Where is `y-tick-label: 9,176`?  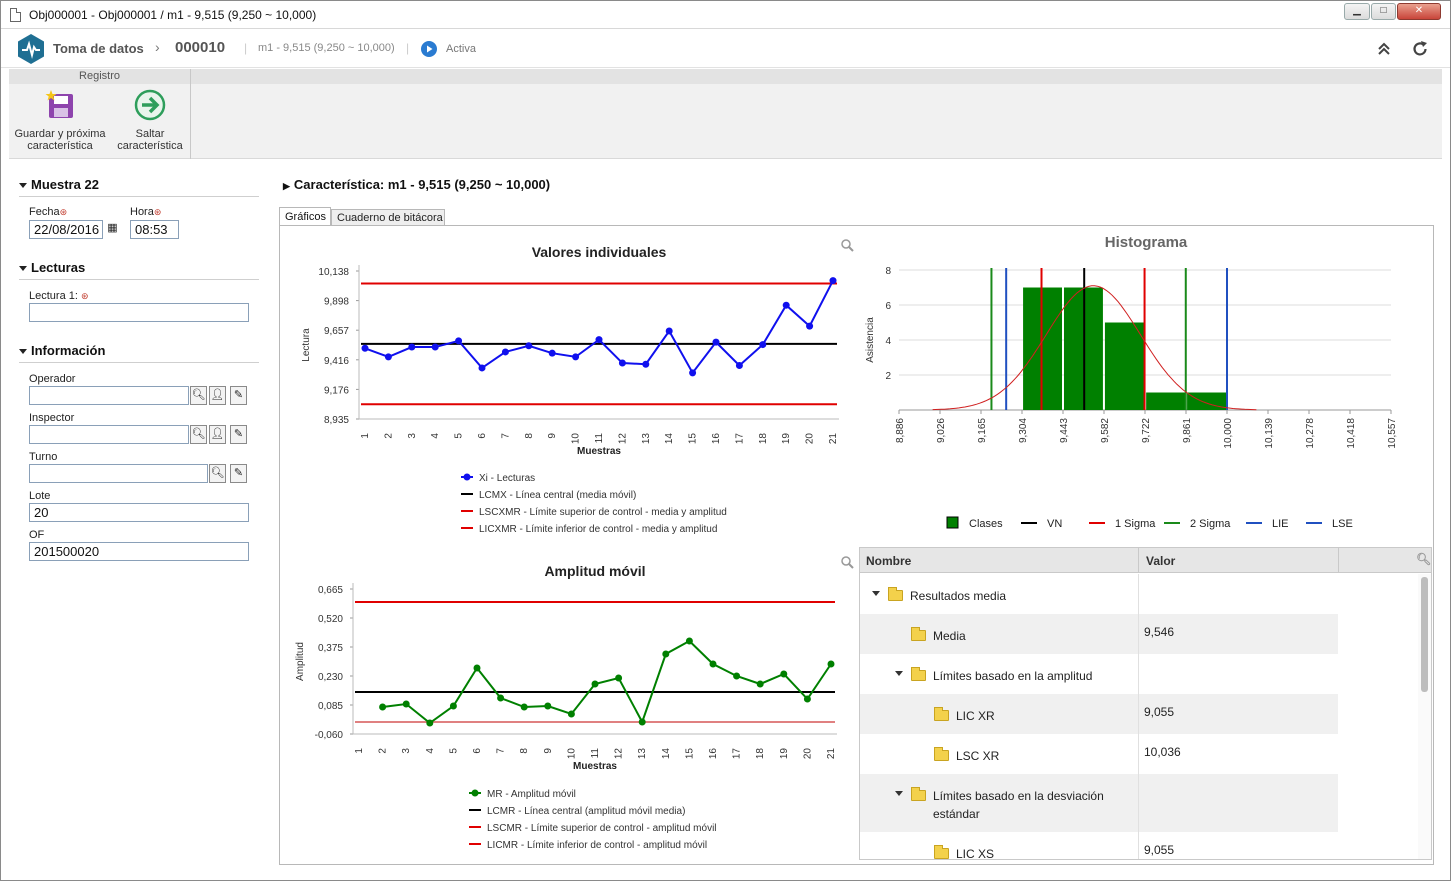
y-tick-label: 9,176 is located at coordinates (336, 390).